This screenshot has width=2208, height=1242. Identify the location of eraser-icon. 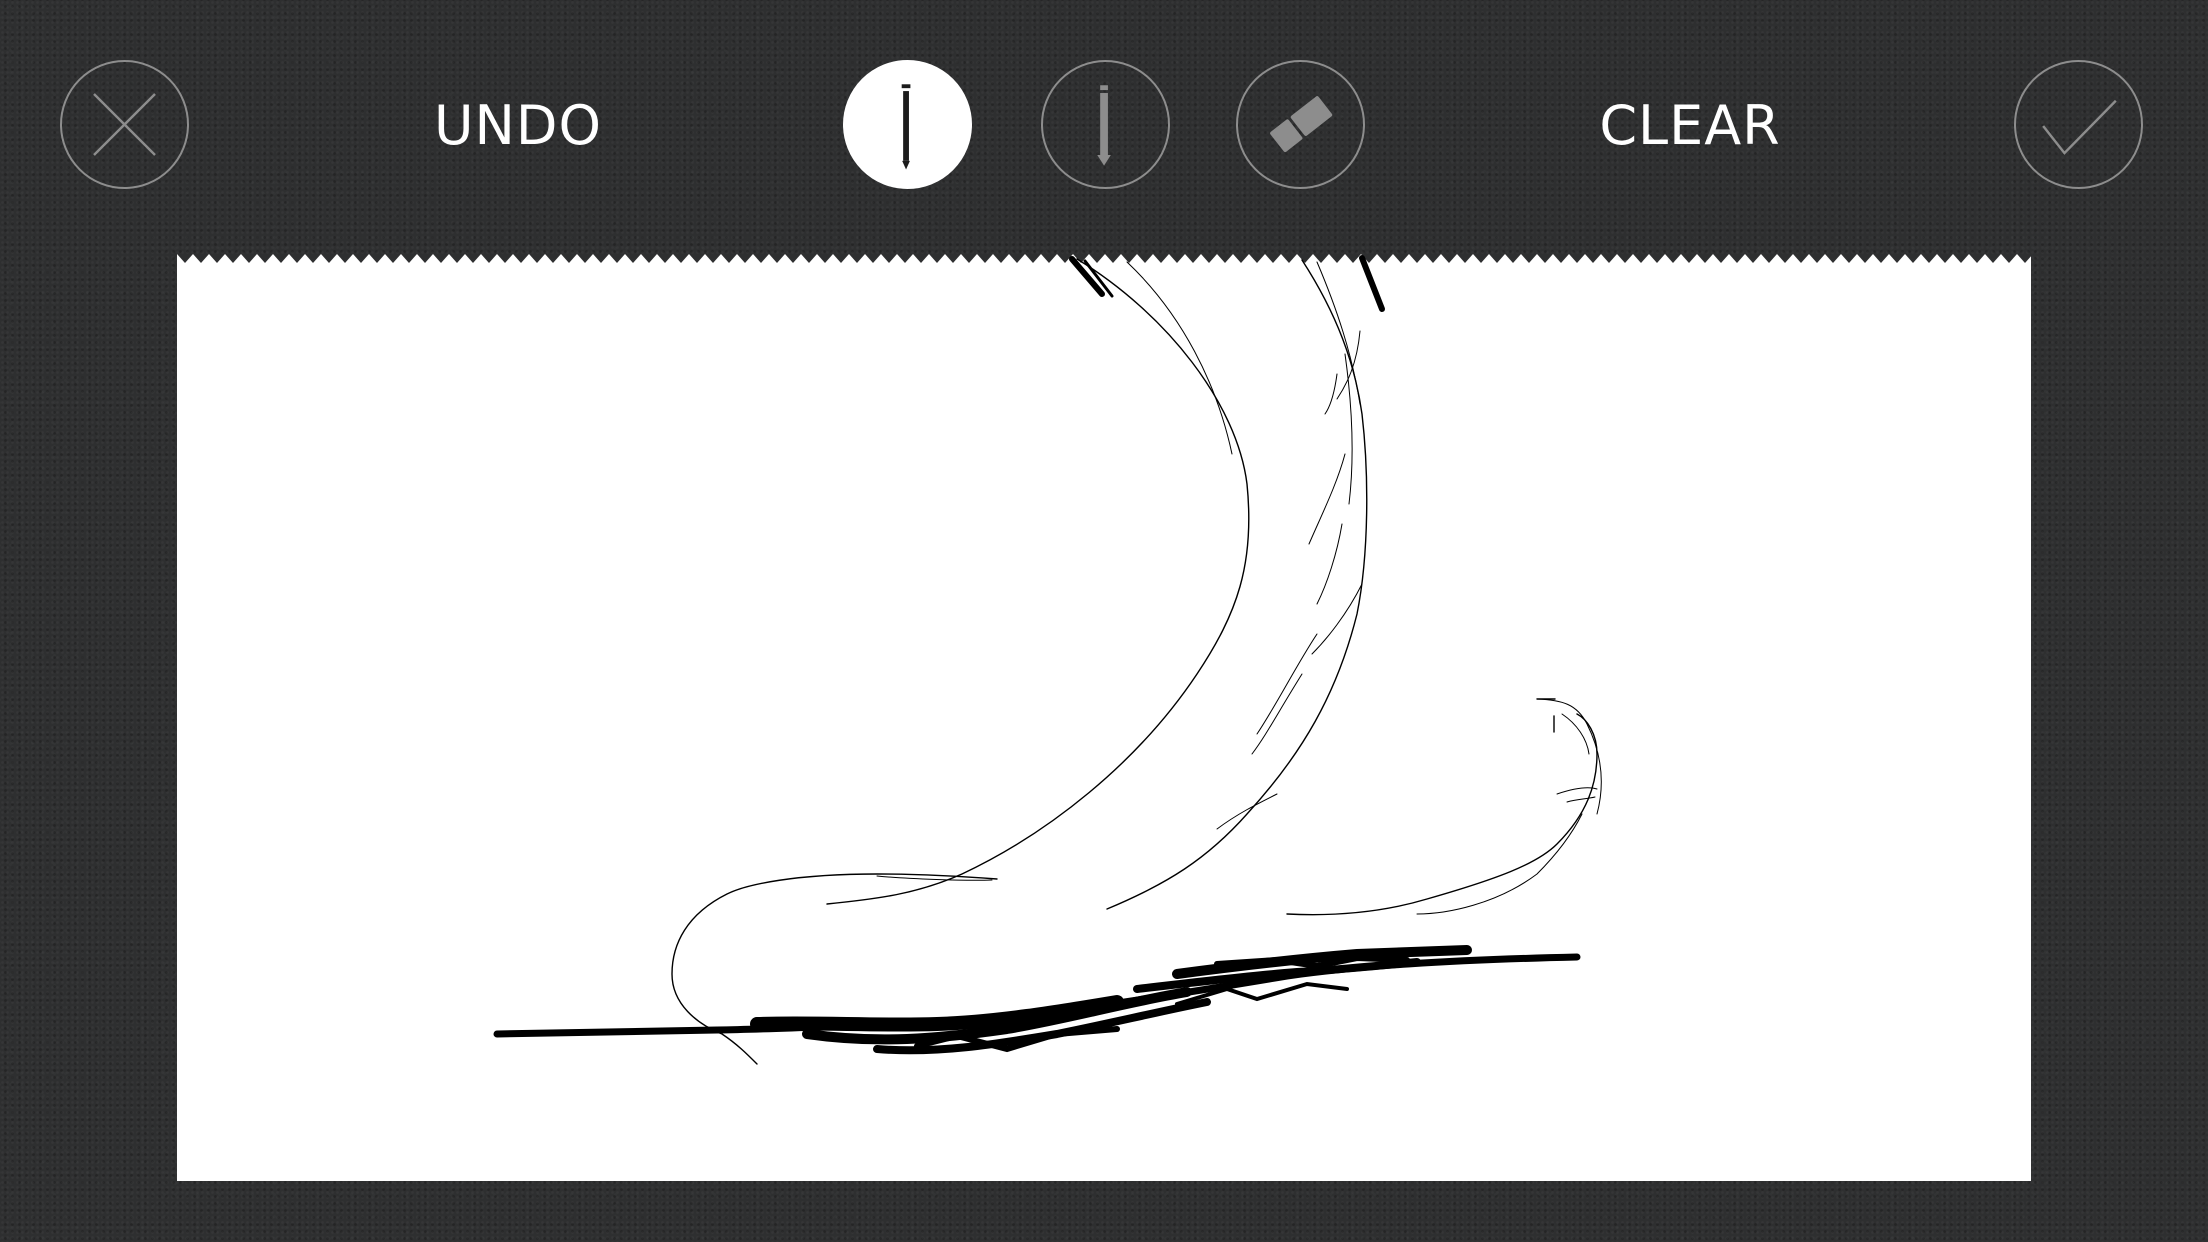
(1301, 124).